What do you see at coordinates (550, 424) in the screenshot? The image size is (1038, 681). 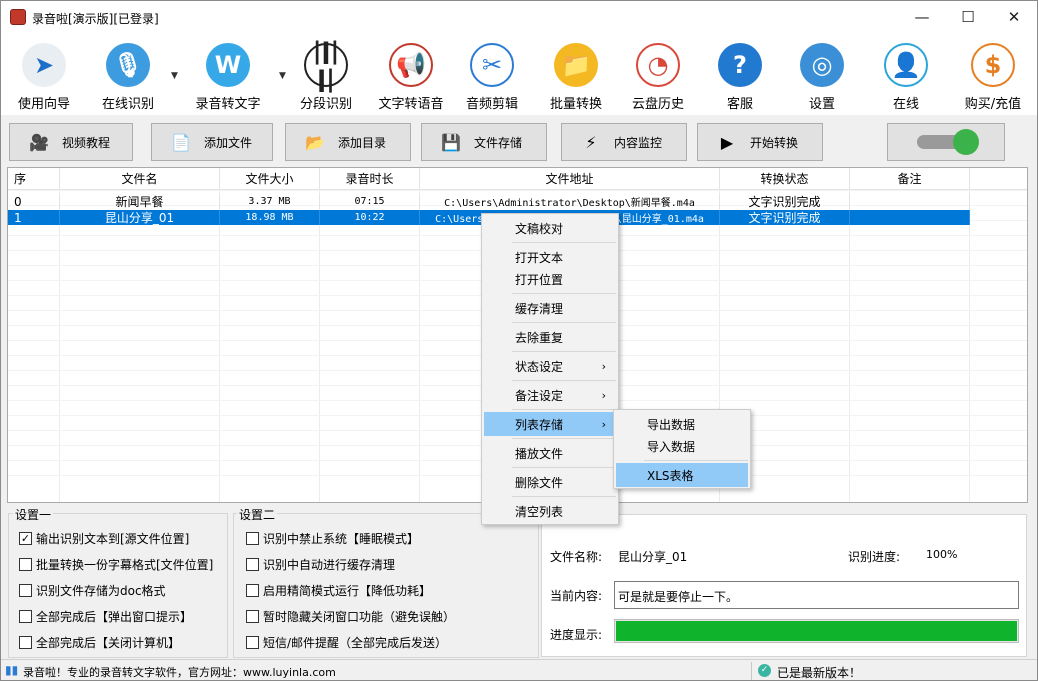 I see `context-menu-item: 列表存储 ›` at bounding box center [550, 424].